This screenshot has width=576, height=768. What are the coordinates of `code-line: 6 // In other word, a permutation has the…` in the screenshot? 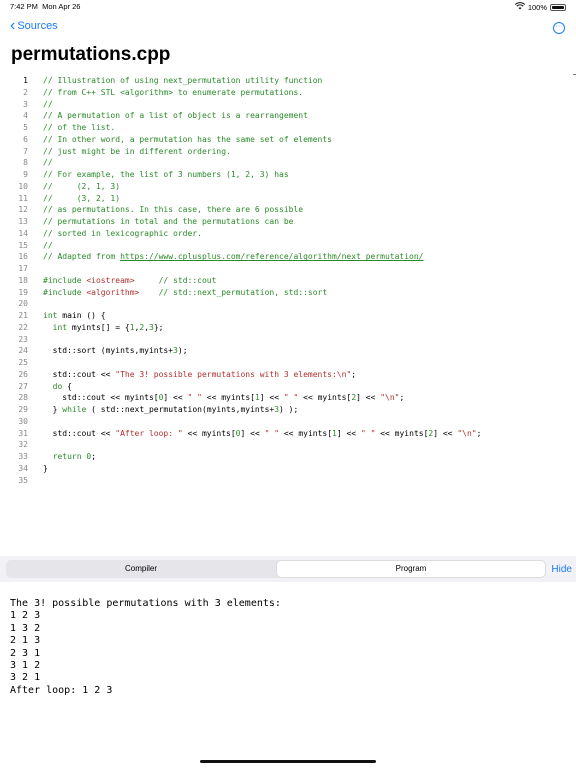 It's located at (288, 141).